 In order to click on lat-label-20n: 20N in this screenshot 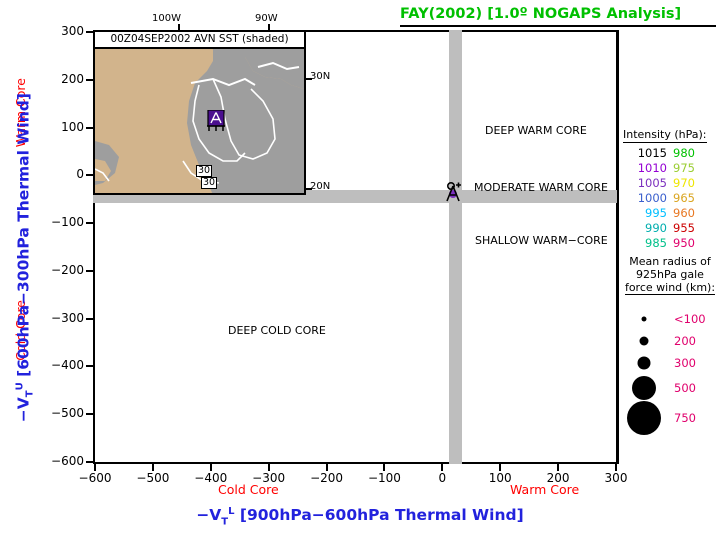, I will do `click(320, 186)`.